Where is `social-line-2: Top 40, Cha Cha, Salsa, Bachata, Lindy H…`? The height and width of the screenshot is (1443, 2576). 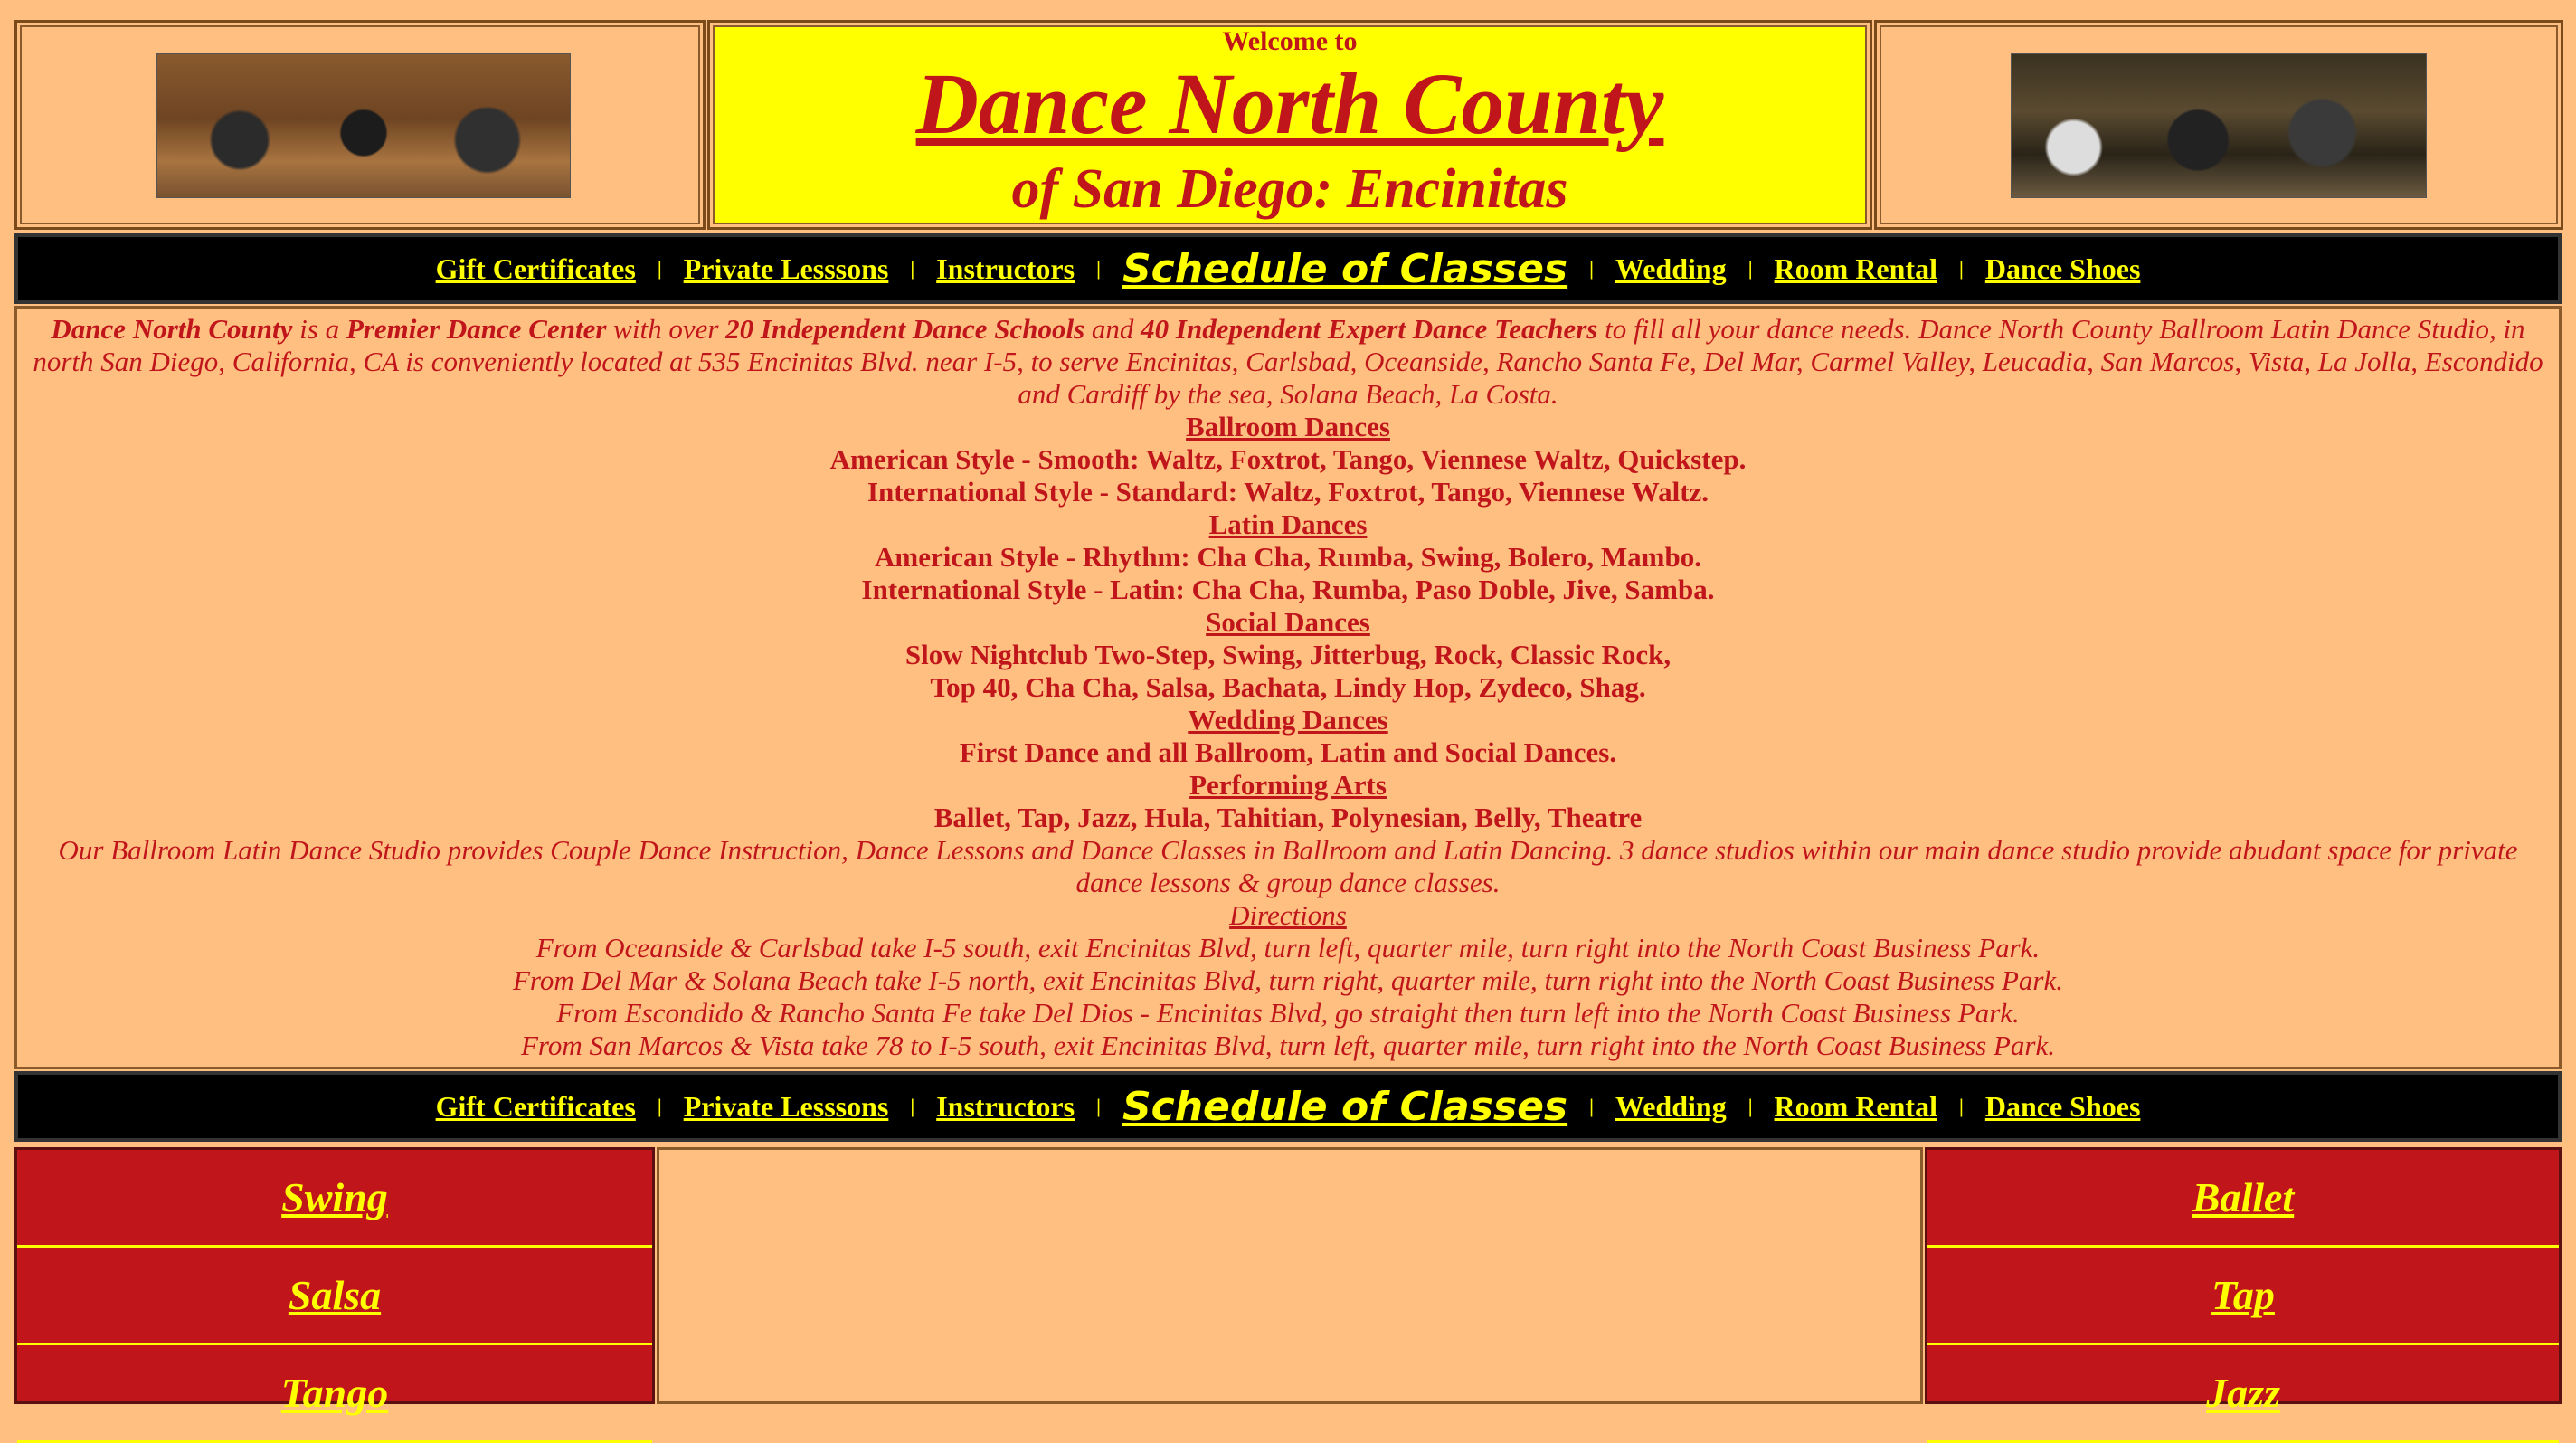 social-line-2: Top 40, Cha Cha, Salsa, Bachata, Lindy H… is located at coordinates (1288, 687).